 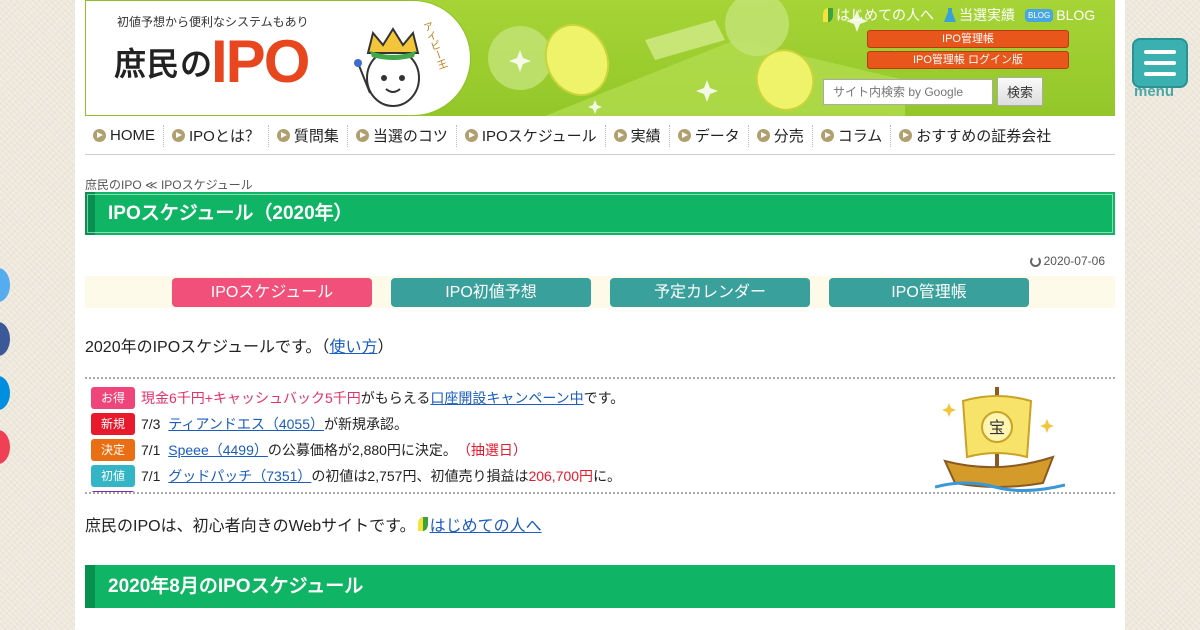 I want to click on nav-label: 質問集, so click(x=316, y=136).